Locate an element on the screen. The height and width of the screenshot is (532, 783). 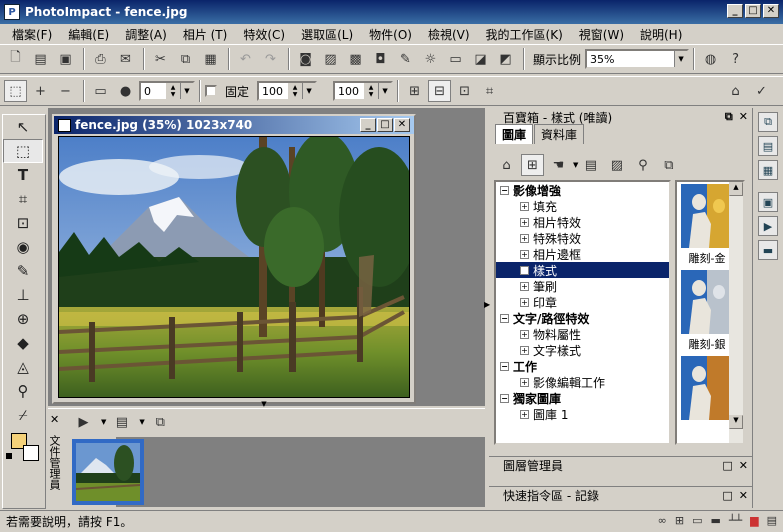
select-mode-icon: ⊞ is located at coordinates (414, 91).